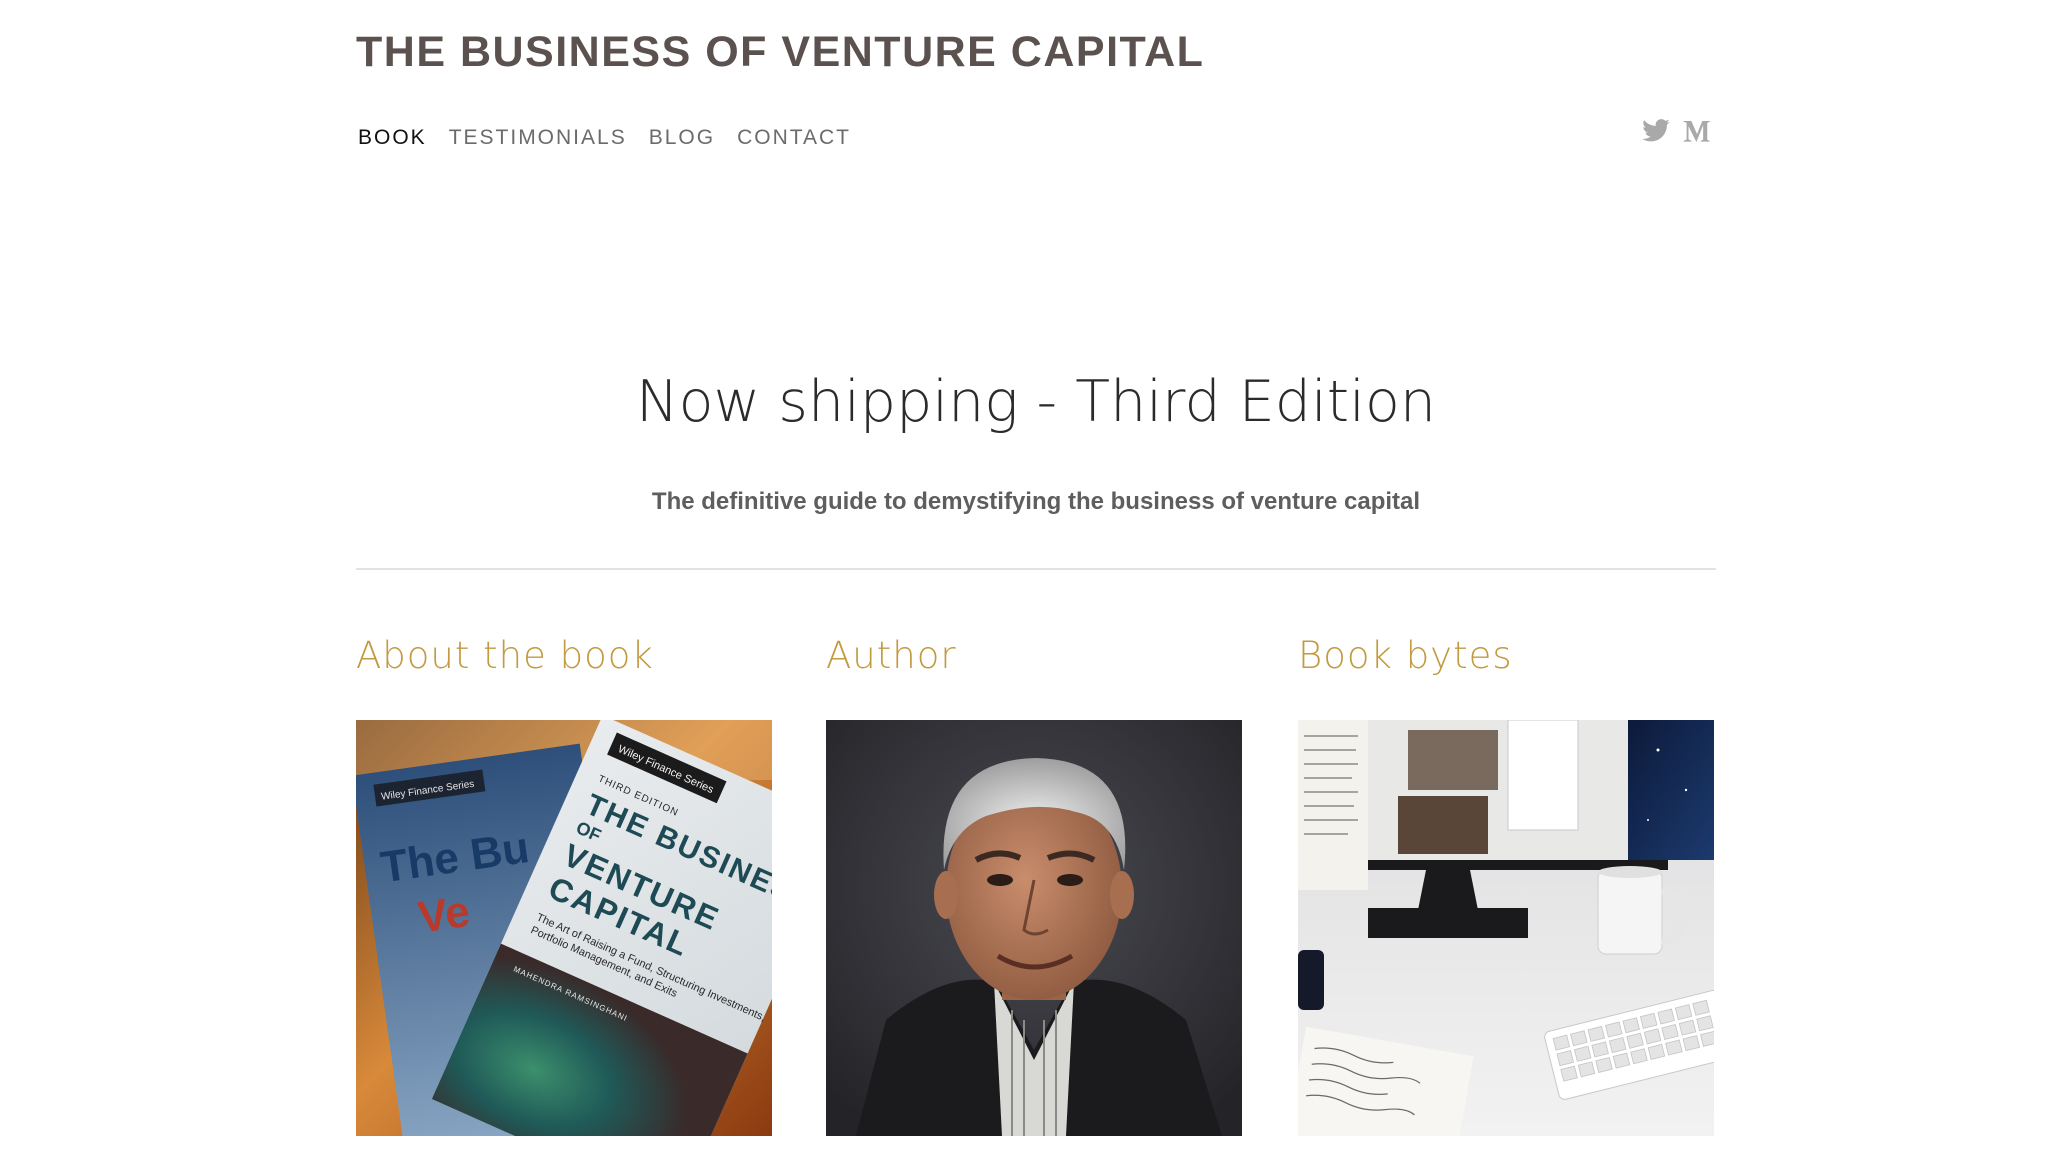  Describe the element at coordinates (1405, 656) in the screenshot. I see `book-bytes-heading: Book bytes` at that location.